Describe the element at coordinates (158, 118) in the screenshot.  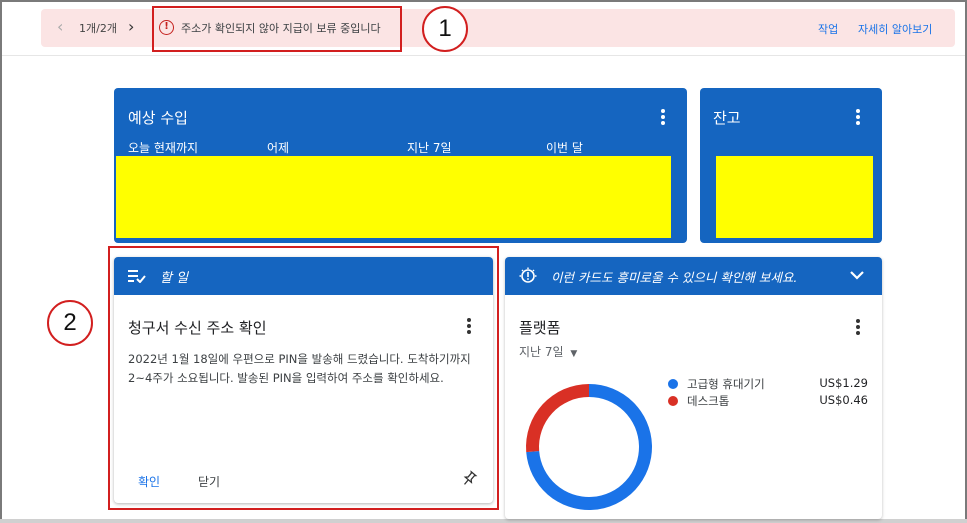
I see `earnings-title: 예상 수입` at that location.